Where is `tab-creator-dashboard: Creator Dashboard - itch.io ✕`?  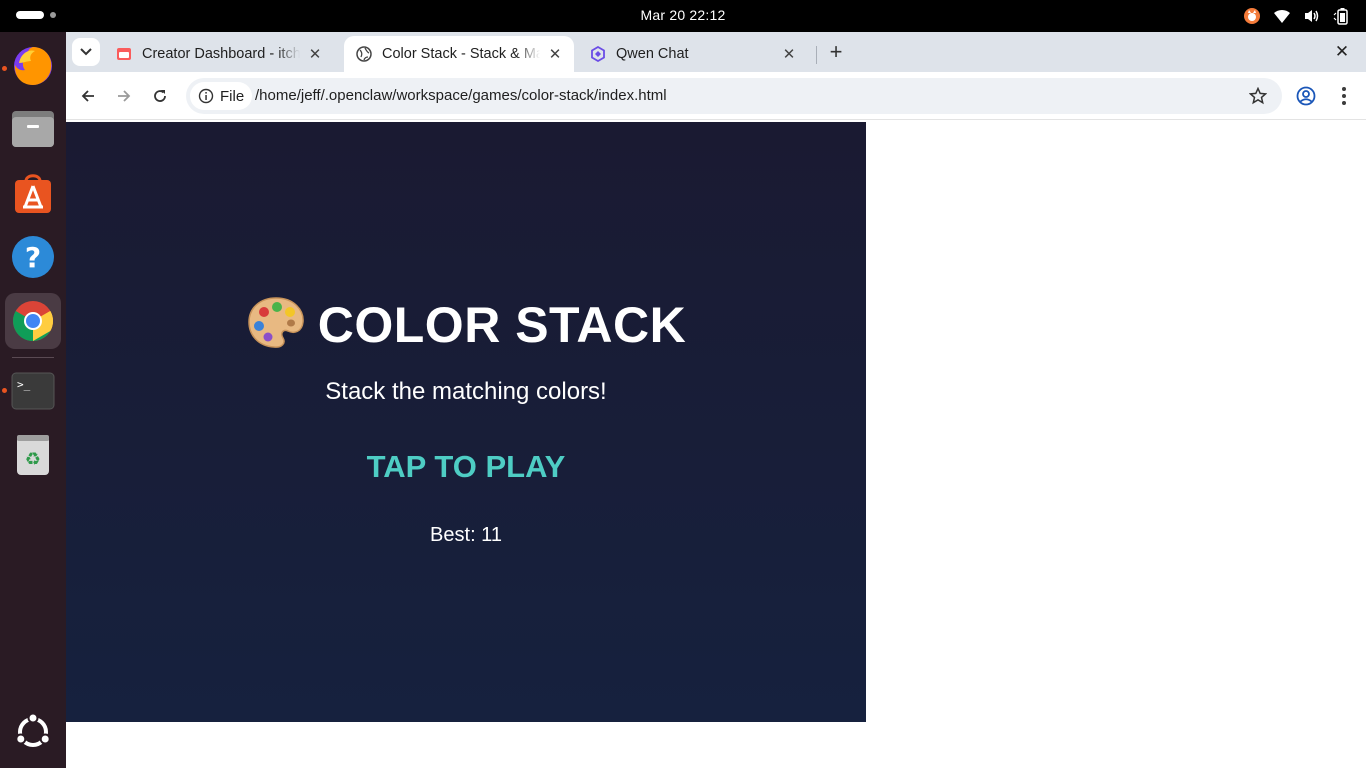 tab-creator-dashboard: Creator Dashboard - itch.io ✕ is located at coordinates (219, 54).